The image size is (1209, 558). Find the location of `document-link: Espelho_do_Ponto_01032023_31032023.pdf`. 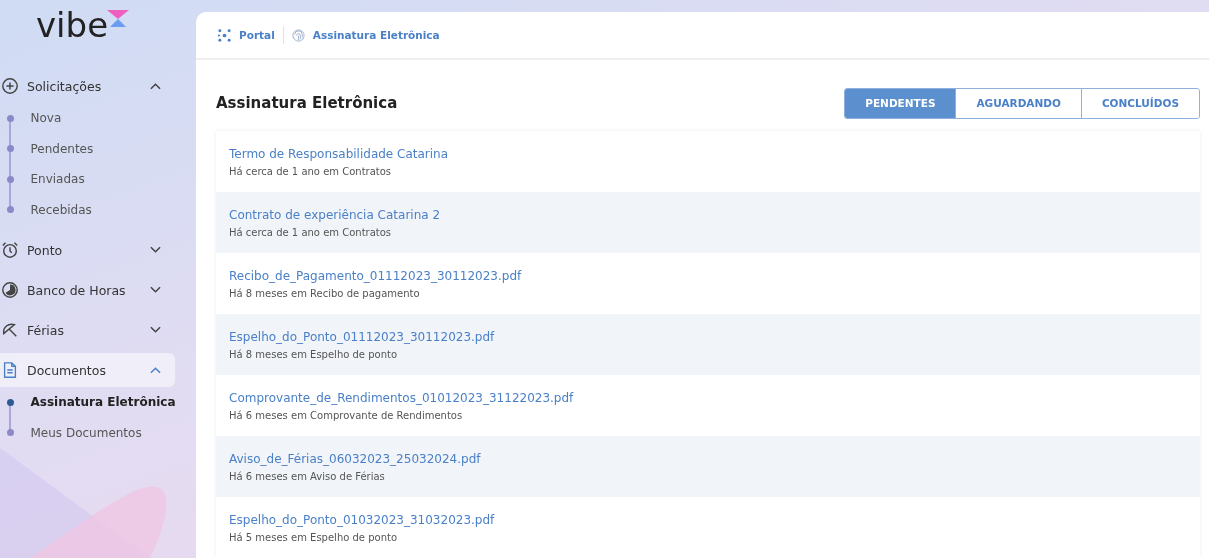

document-link: Espelho_do_Ponto_01032023_31032023.pdf is located at coordinates (714, 519).